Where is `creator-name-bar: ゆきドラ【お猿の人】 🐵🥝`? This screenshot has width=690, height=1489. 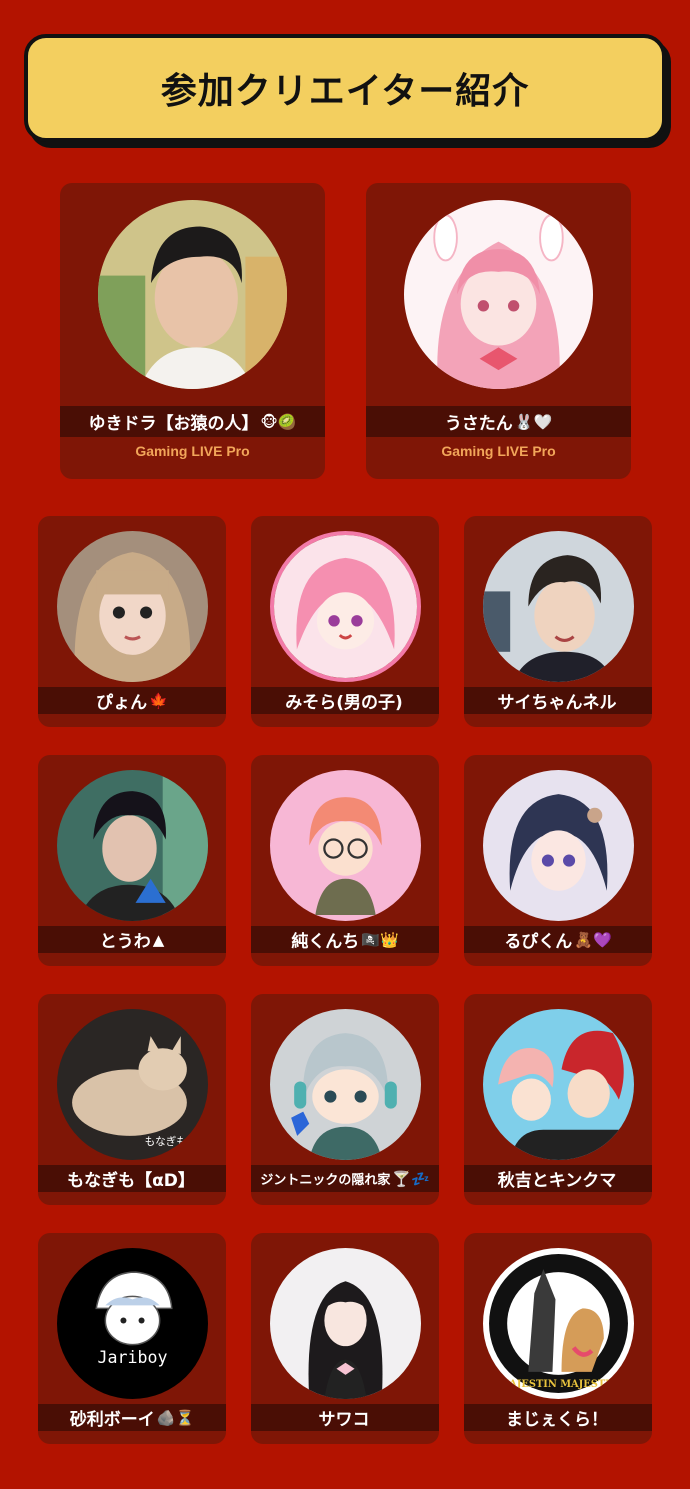 creator-name-bar: ゆきドラ【お猿の人】 🐵🥝 is located at coordinates (192, 421).